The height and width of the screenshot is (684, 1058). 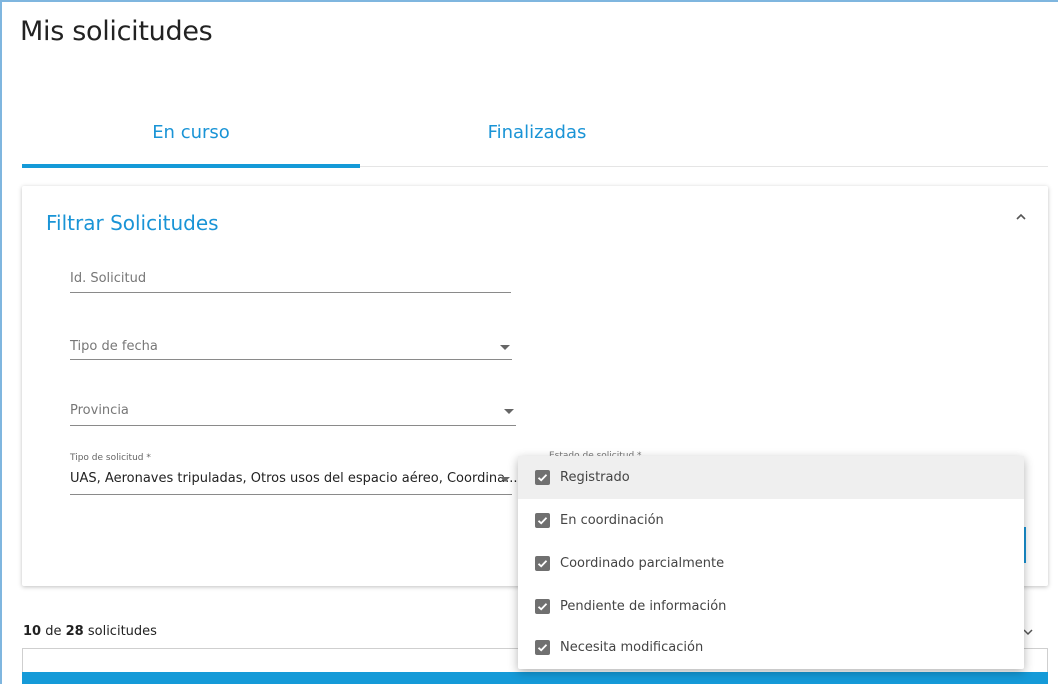 What do you see at coordinates (595, 477) in the screenshot?
I see `option-label: Registrado` at bounding box center [595, 477].